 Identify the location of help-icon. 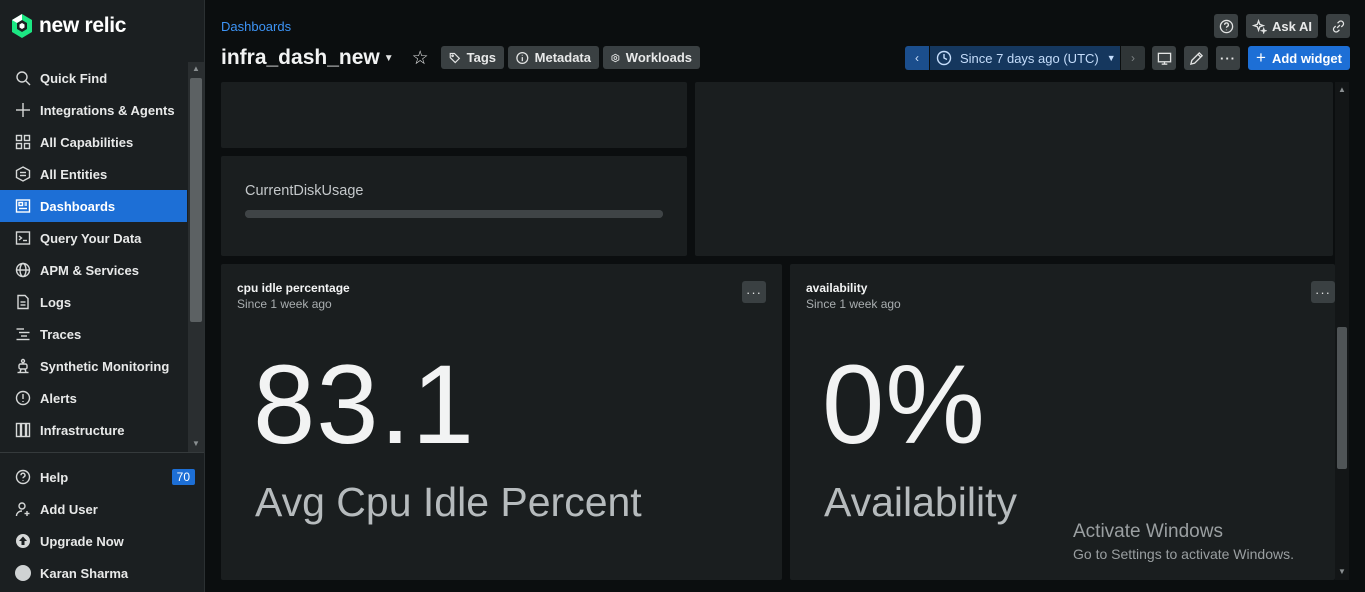
(1226, 26).